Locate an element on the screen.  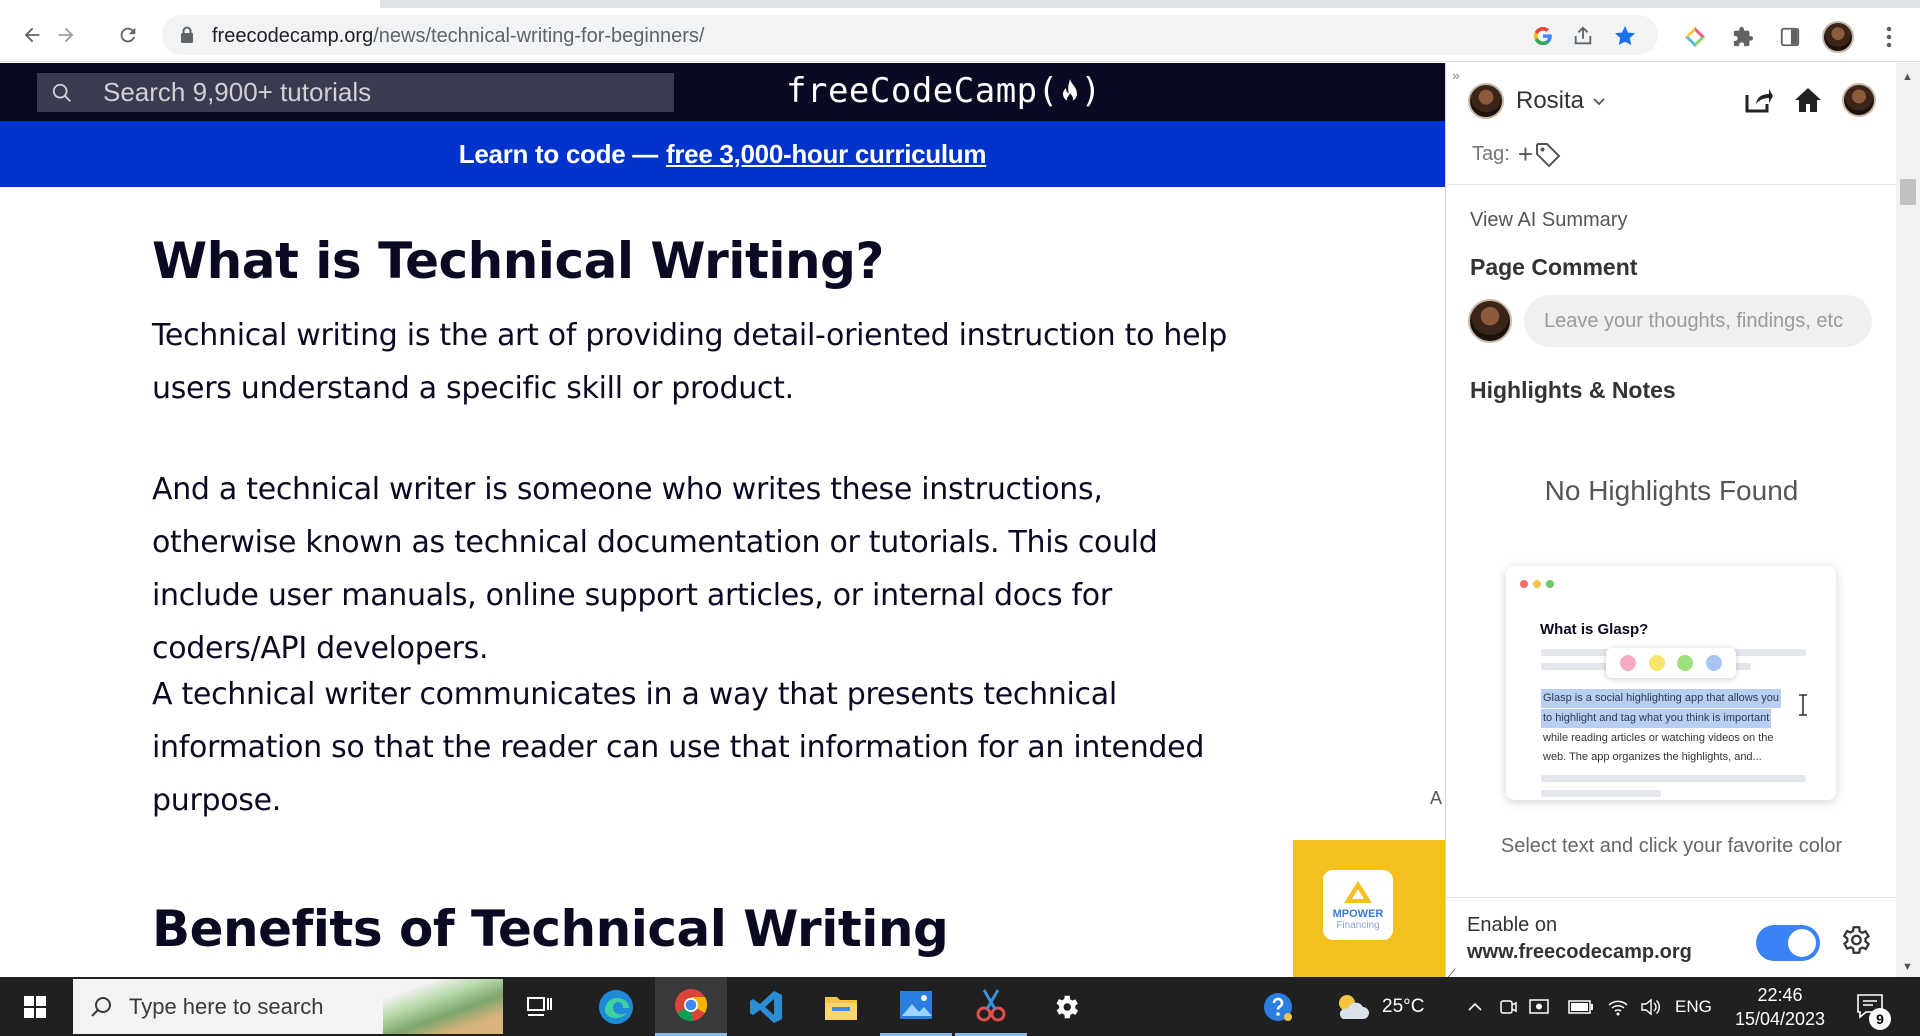
glasp-extension-icon is located at coordinates (1695, 37).